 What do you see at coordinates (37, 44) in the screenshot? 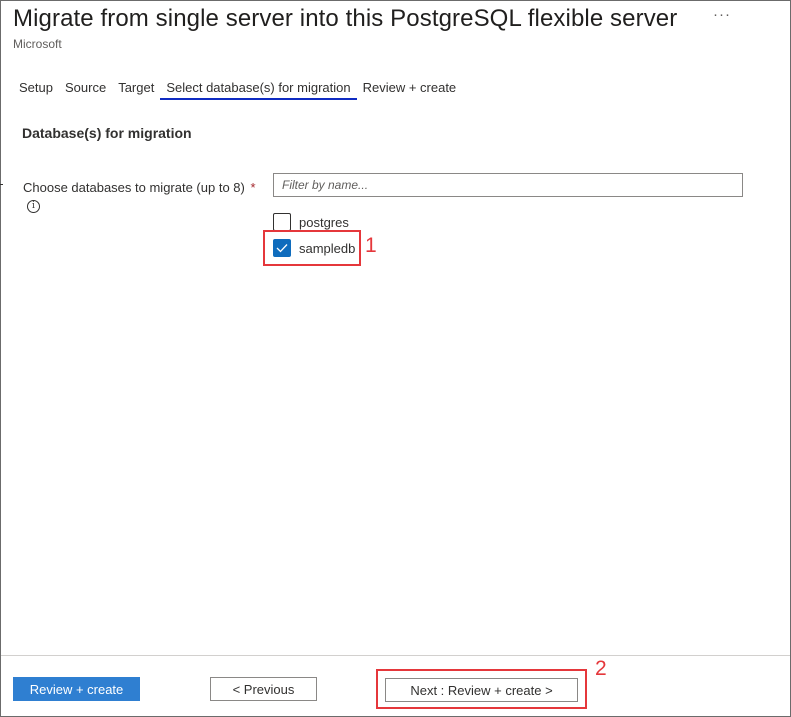
I see `publisher-label: Microsoft` at bounding box center [37, 44].